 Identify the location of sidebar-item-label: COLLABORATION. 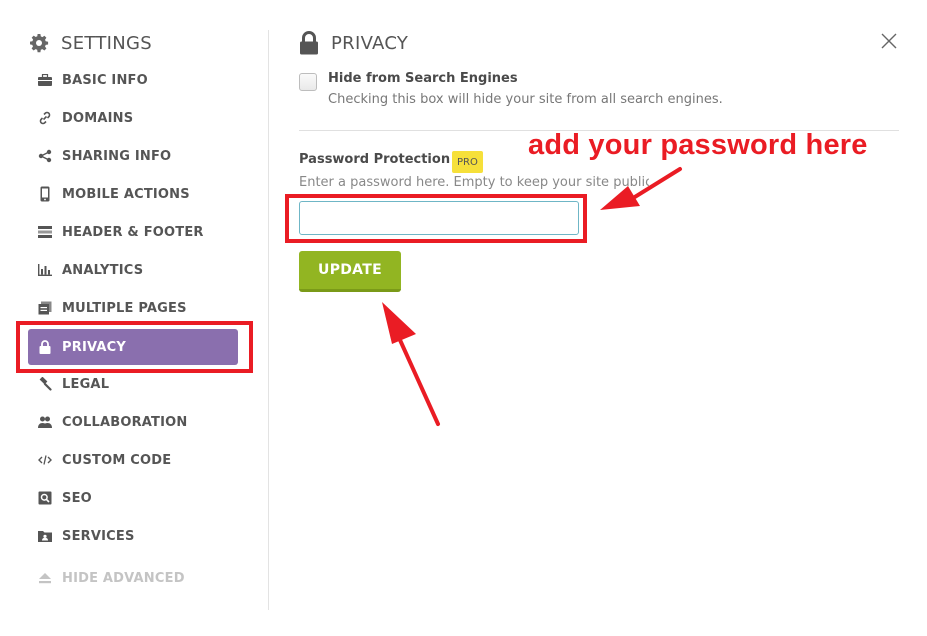
(125, 422).